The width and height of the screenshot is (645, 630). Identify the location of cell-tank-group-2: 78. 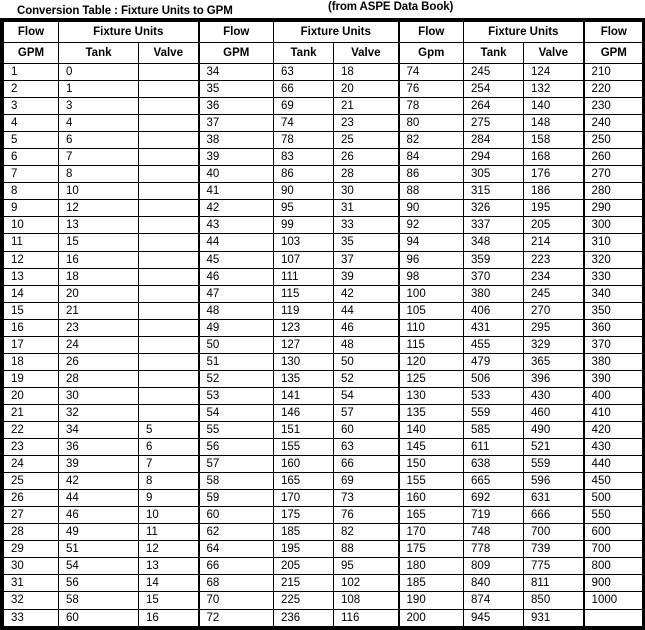
(304, 140).